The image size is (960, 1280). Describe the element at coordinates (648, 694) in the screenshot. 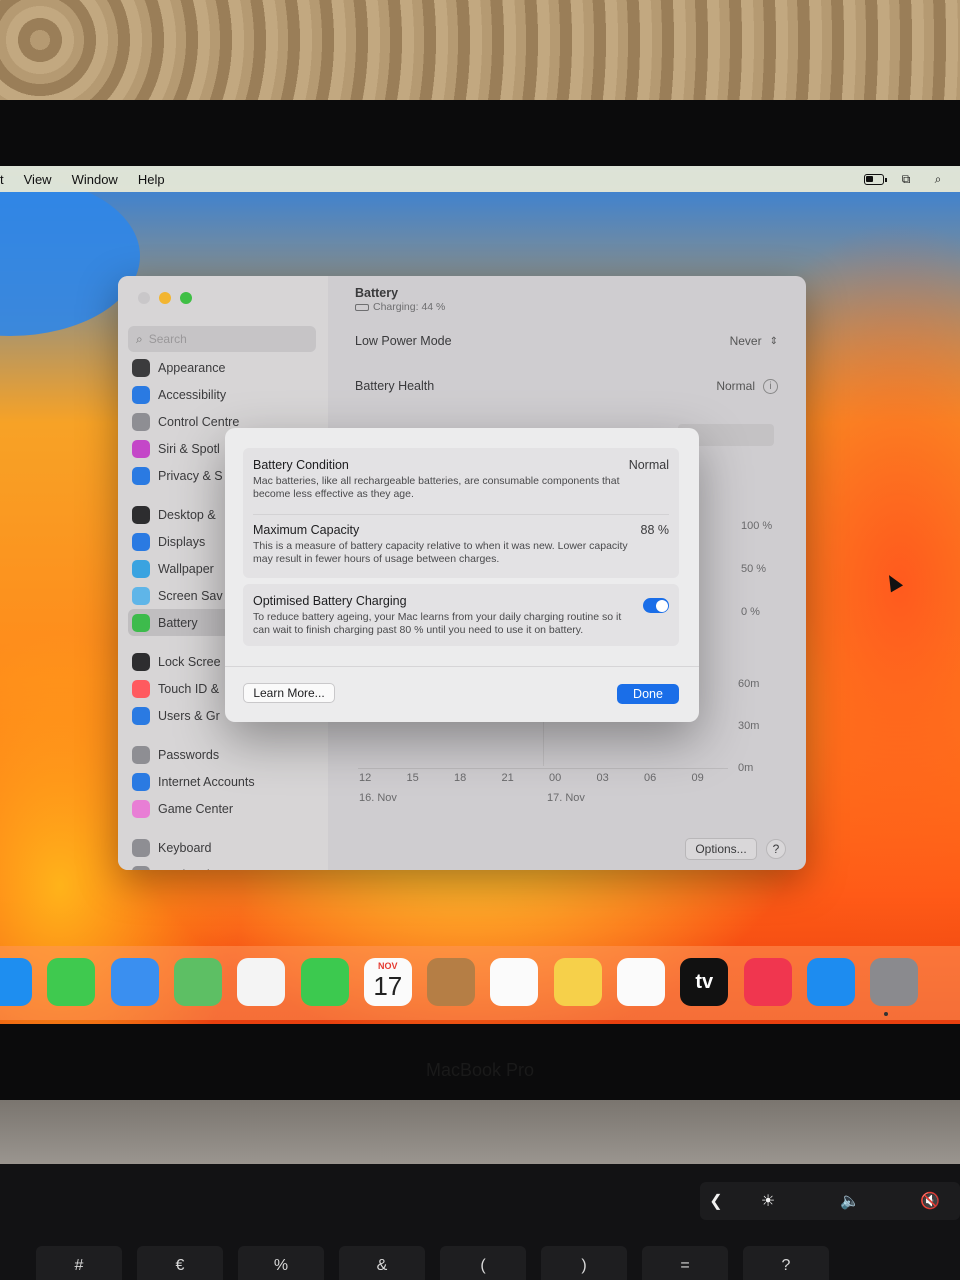

I see `done-button: Done` at that location.